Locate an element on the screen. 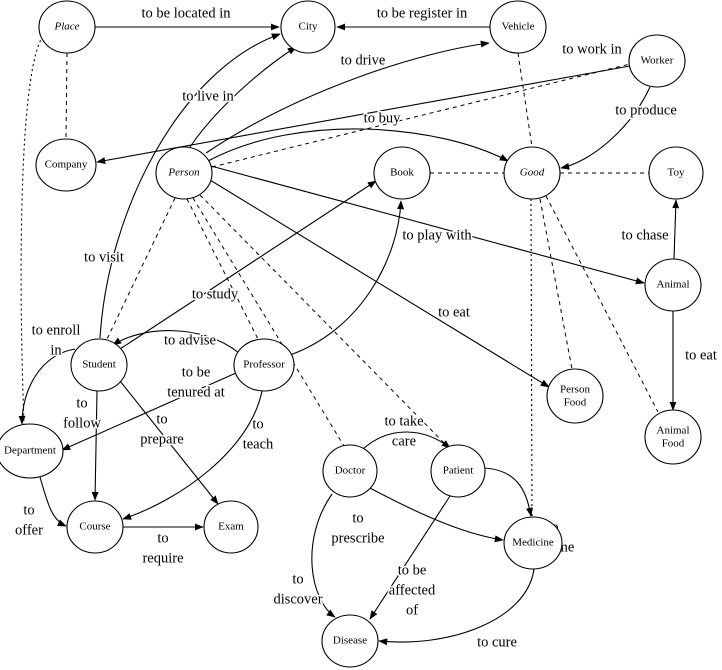 The height and width of the screenshot is (670, 722). edge-label-patient-to-disease: to beto beaffectedaffectedofof is located at coordinates (412, 590).